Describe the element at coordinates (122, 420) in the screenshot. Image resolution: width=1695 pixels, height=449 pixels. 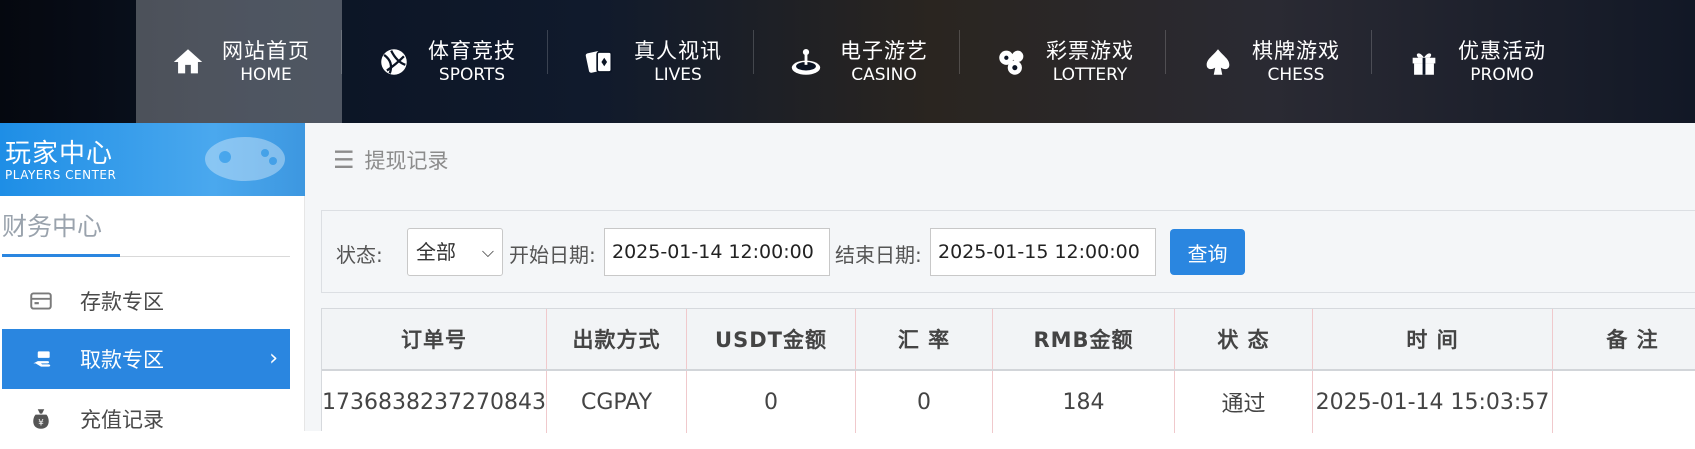
I see `sidebar-item-label: 充值记录` at that location.